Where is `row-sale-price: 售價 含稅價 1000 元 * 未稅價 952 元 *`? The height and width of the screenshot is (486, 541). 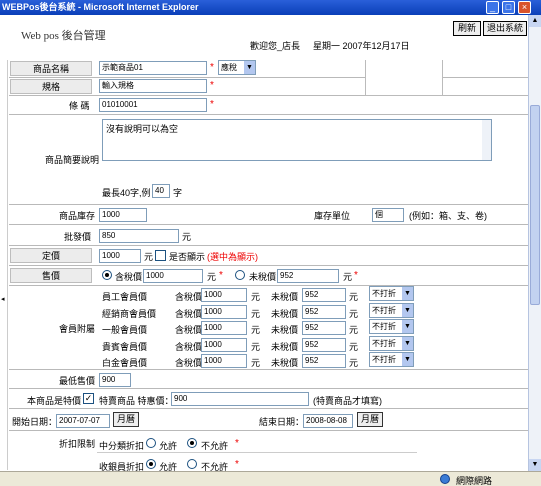
row-sale-price: 售價 含稅價 1000 元 * 未稅價 952 元 * is located at coordinates (268, 276).